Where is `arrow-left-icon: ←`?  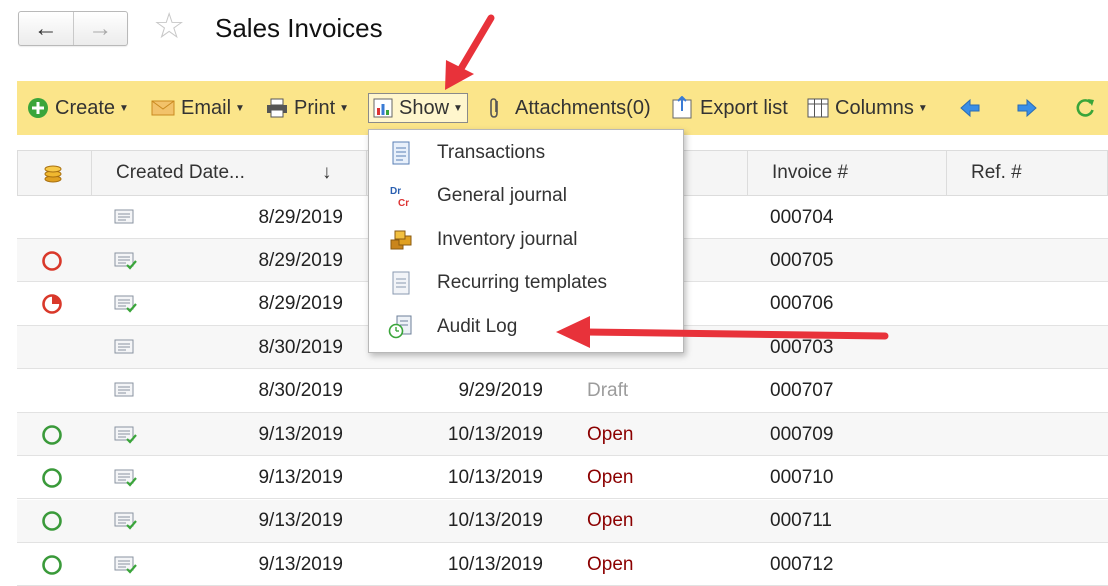 arrow-left-icon: ← is located at coordinates (45, 28).